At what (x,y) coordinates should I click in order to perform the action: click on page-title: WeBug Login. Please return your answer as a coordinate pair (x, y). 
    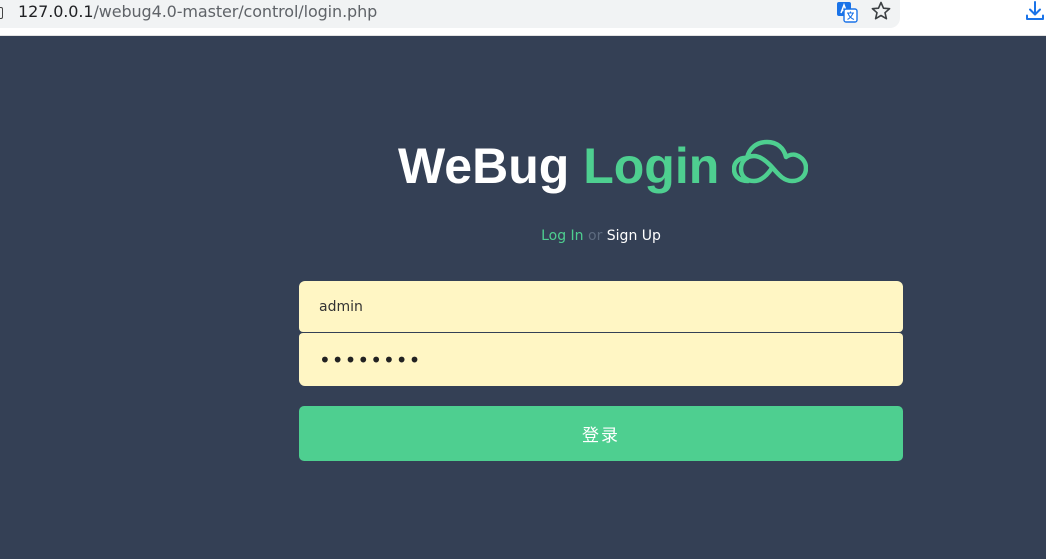
    Looking at the image, I should click on (558, 166).